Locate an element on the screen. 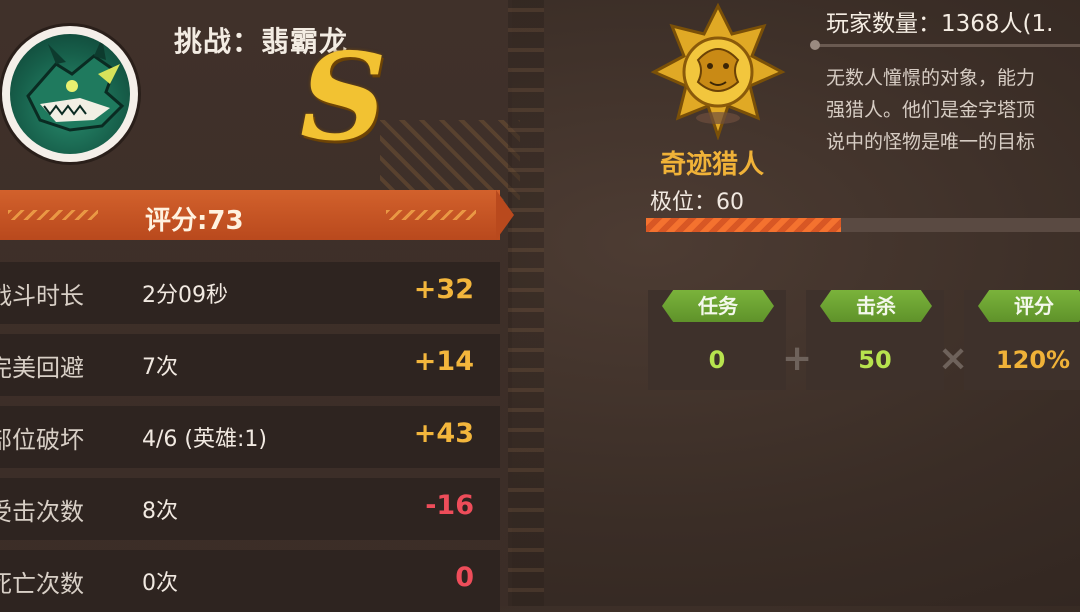 The image size is (1080, 612). stat-delta: +14 is located at coordinates (443, 361).